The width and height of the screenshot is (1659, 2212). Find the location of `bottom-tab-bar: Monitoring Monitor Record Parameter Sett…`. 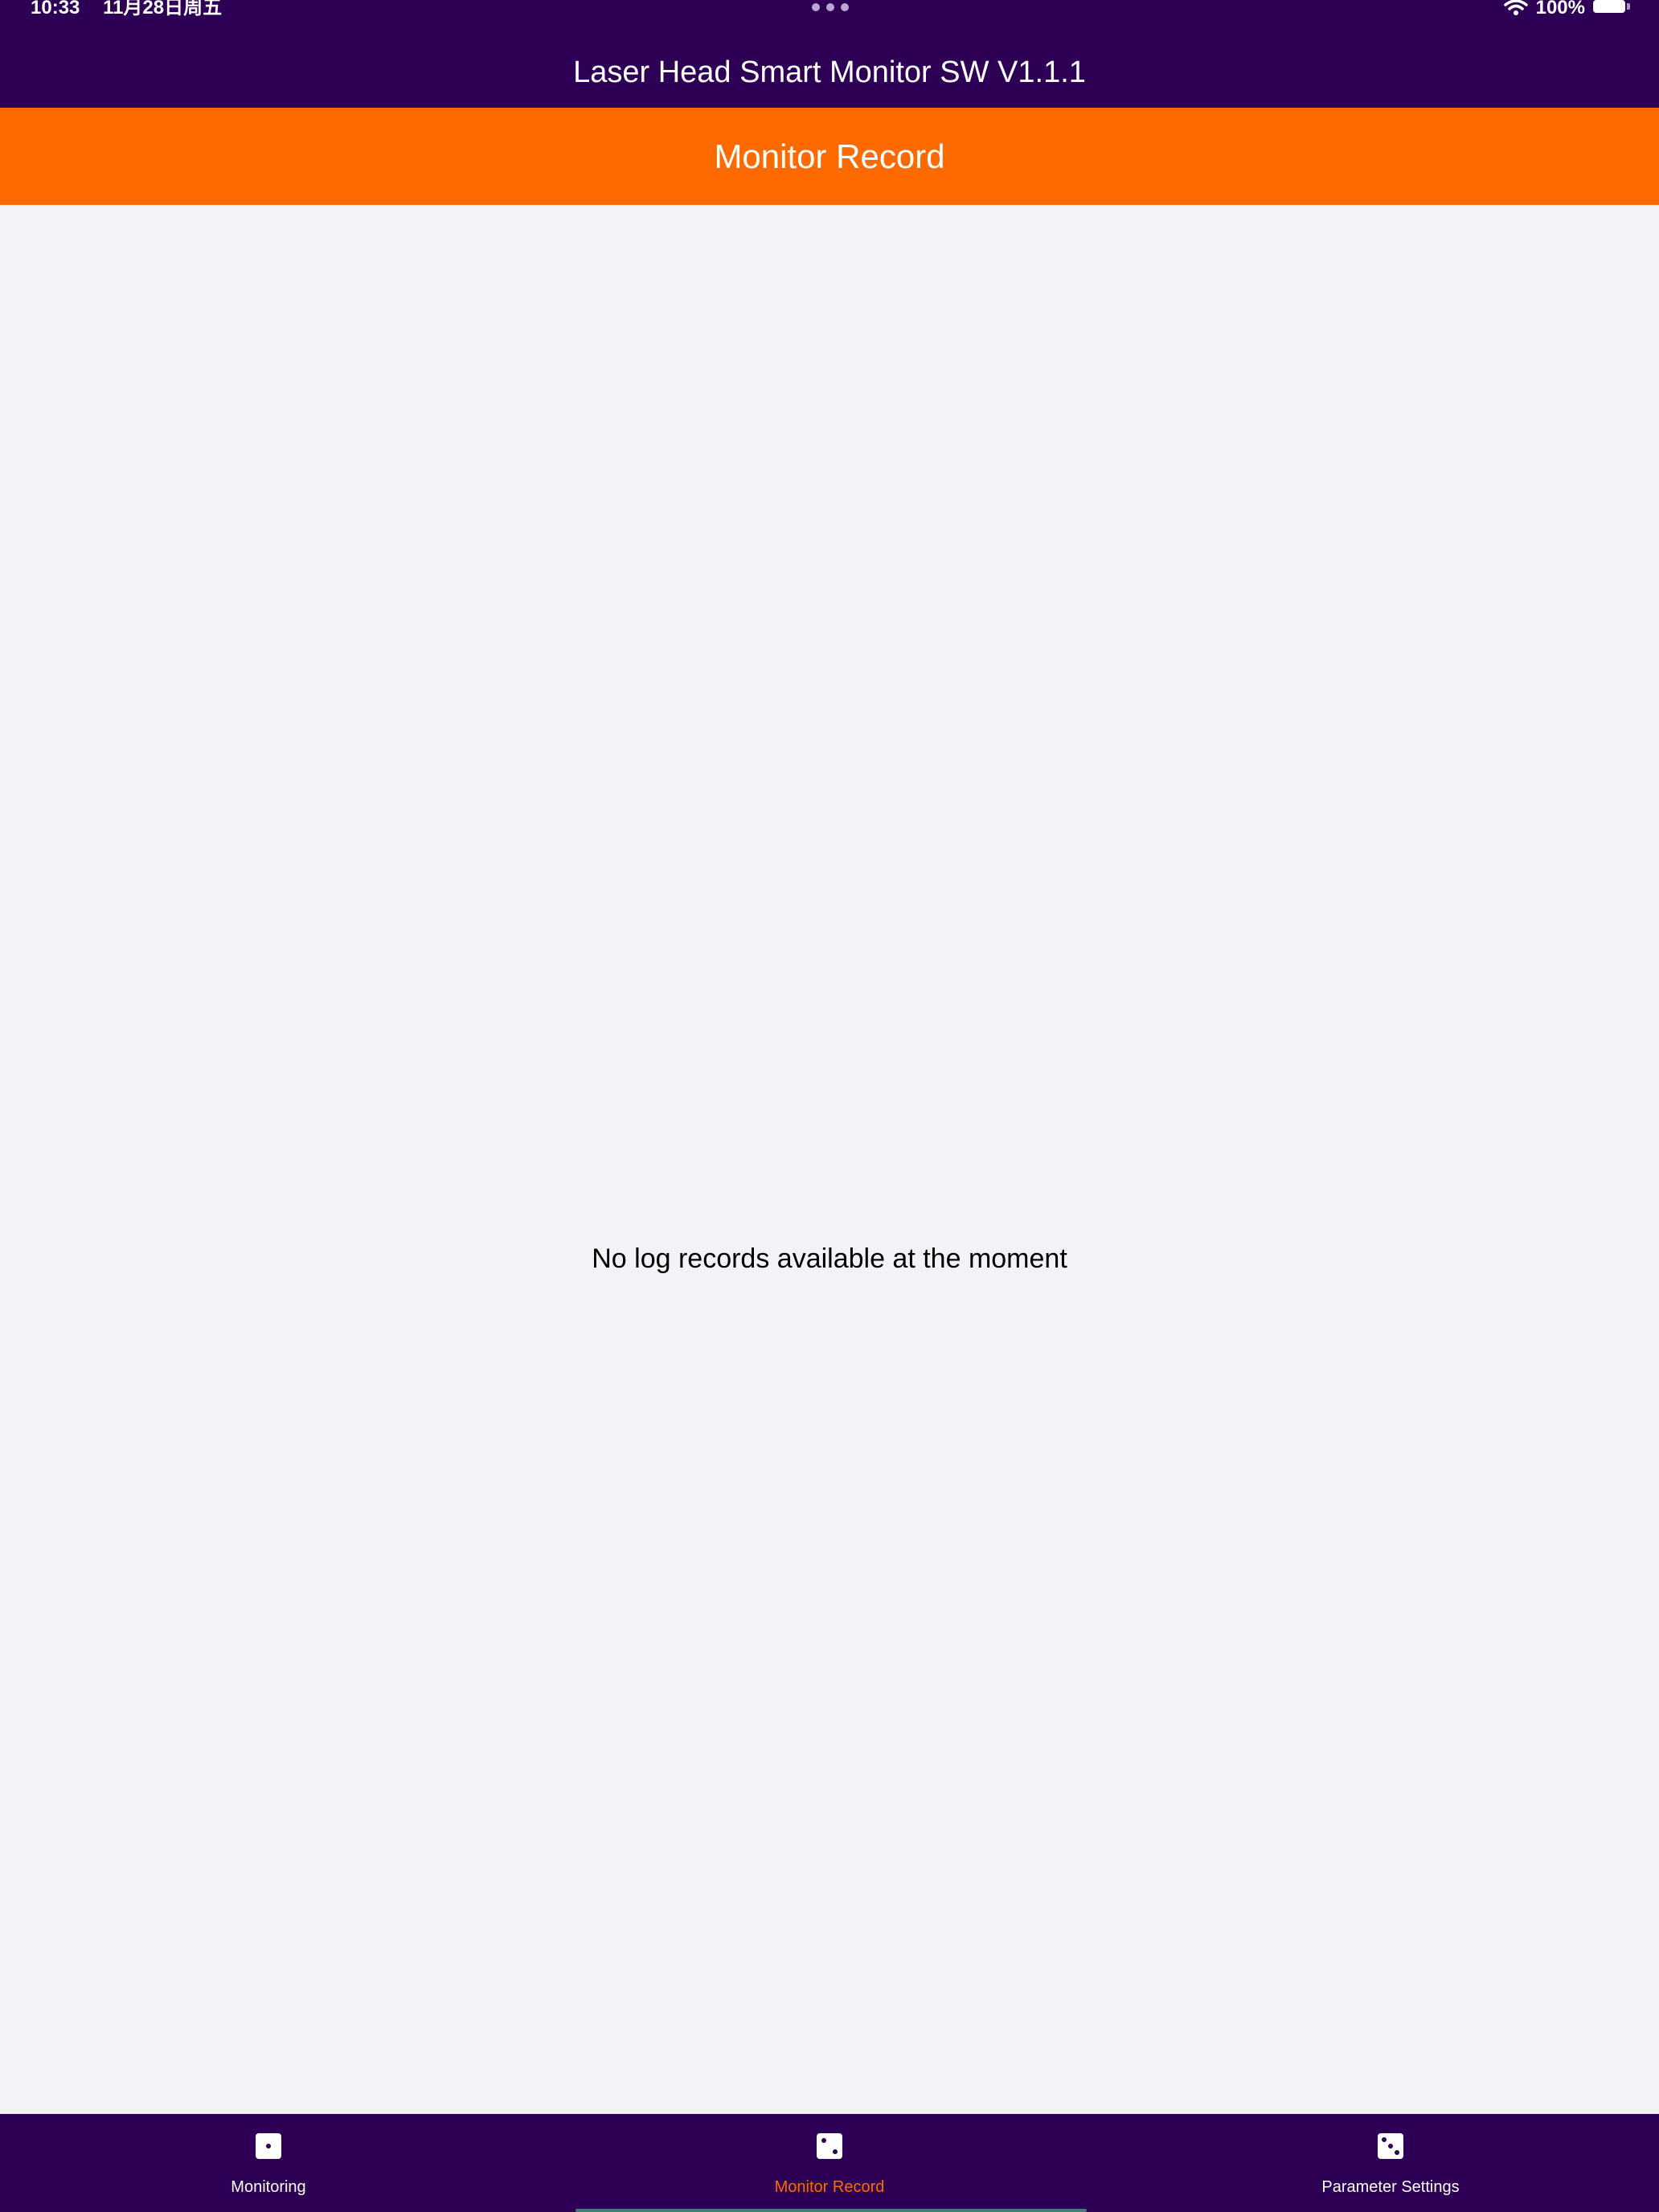

bottom-tab-bar: Monitoring Monitor Record Parameter Sett… is located at coordinates (829, 2163).